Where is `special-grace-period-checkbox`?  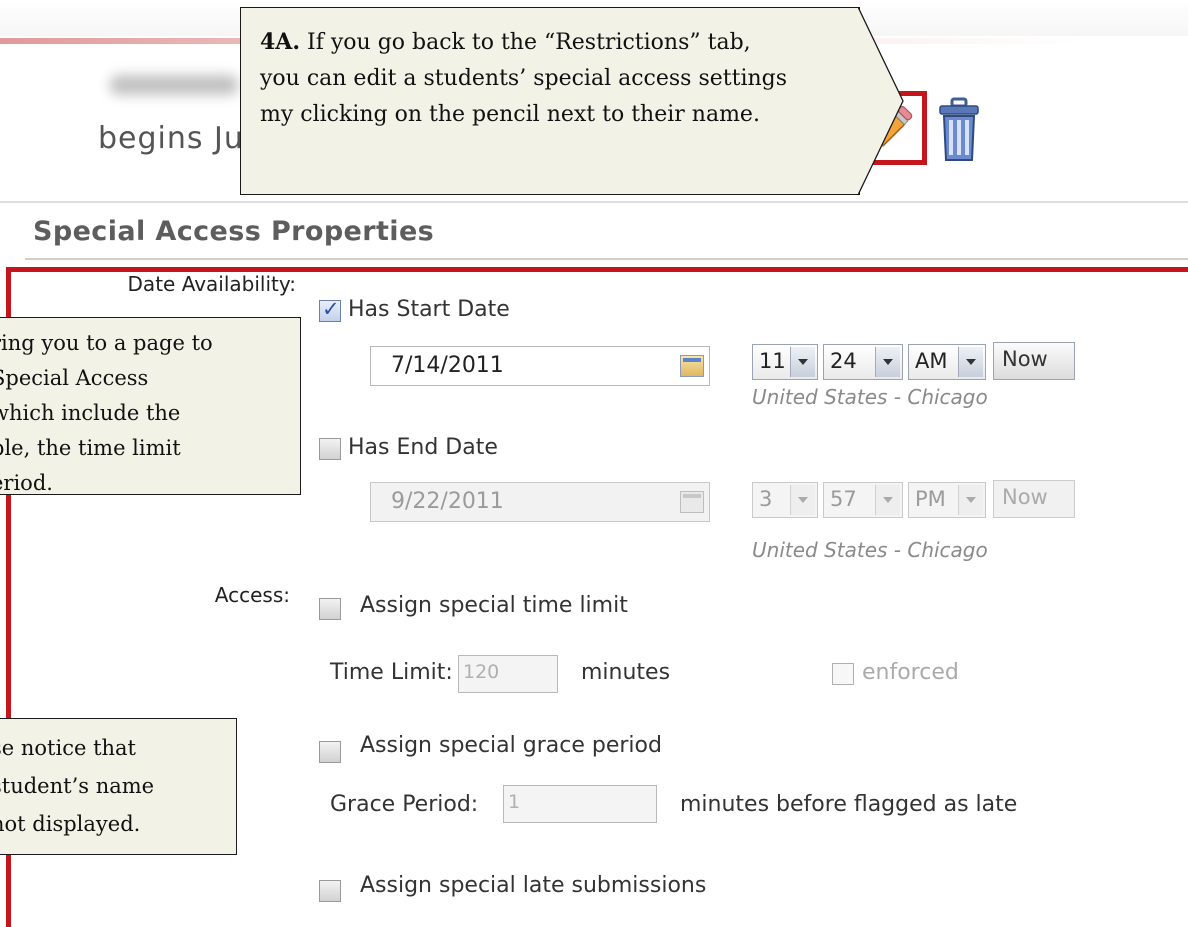
special-grace-period-checkbox is located at coordinates (330, 752).